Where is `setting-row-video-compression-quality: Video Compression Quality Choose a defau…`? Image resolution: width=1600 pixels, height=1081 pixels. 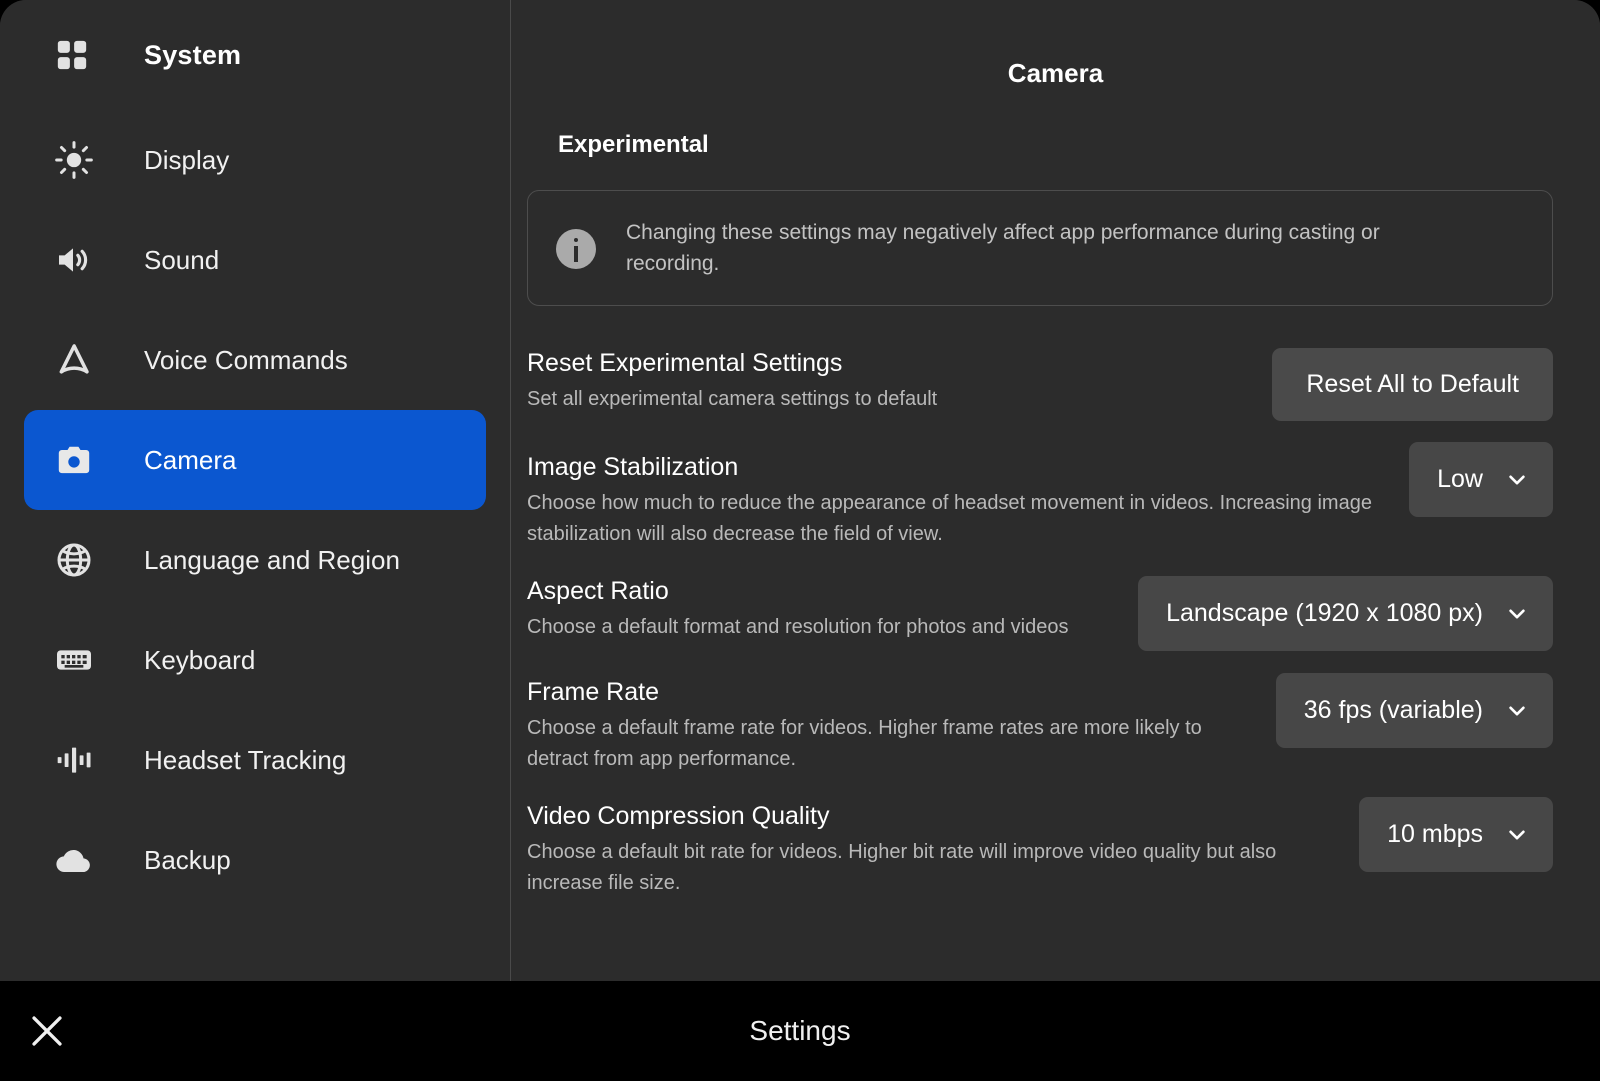 setting-row-video-compression-quality: Video Compression Quality Choose a defau… is located at coordinates (1040, 837).